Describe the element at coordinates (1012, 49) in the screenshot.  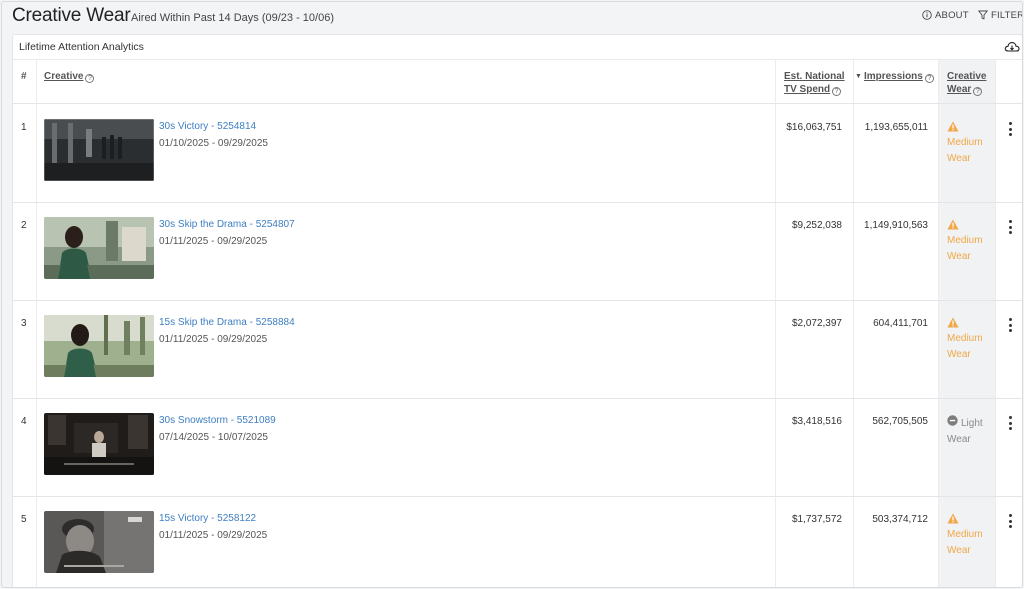
I see `cloud-download-icon` at that location.